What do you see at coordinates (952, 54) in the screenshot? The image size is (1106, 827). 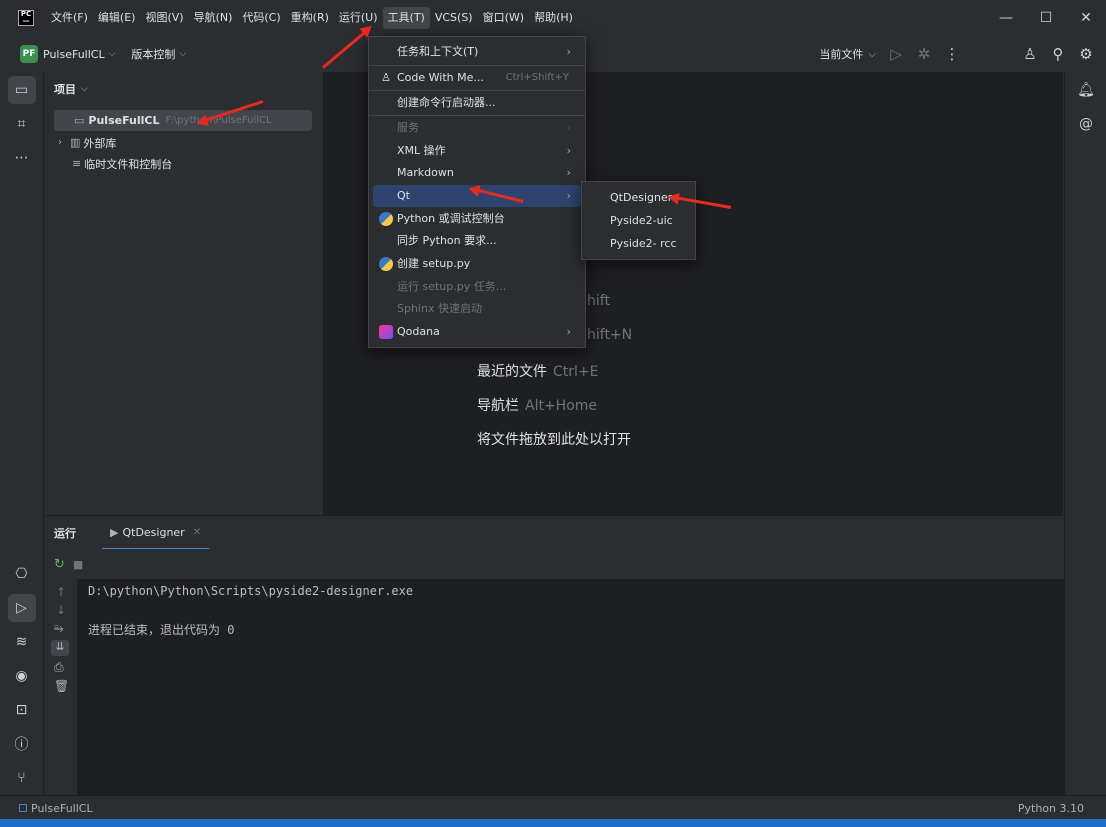 I see `more-icon: ⋮` at bounding box center [952, 54].